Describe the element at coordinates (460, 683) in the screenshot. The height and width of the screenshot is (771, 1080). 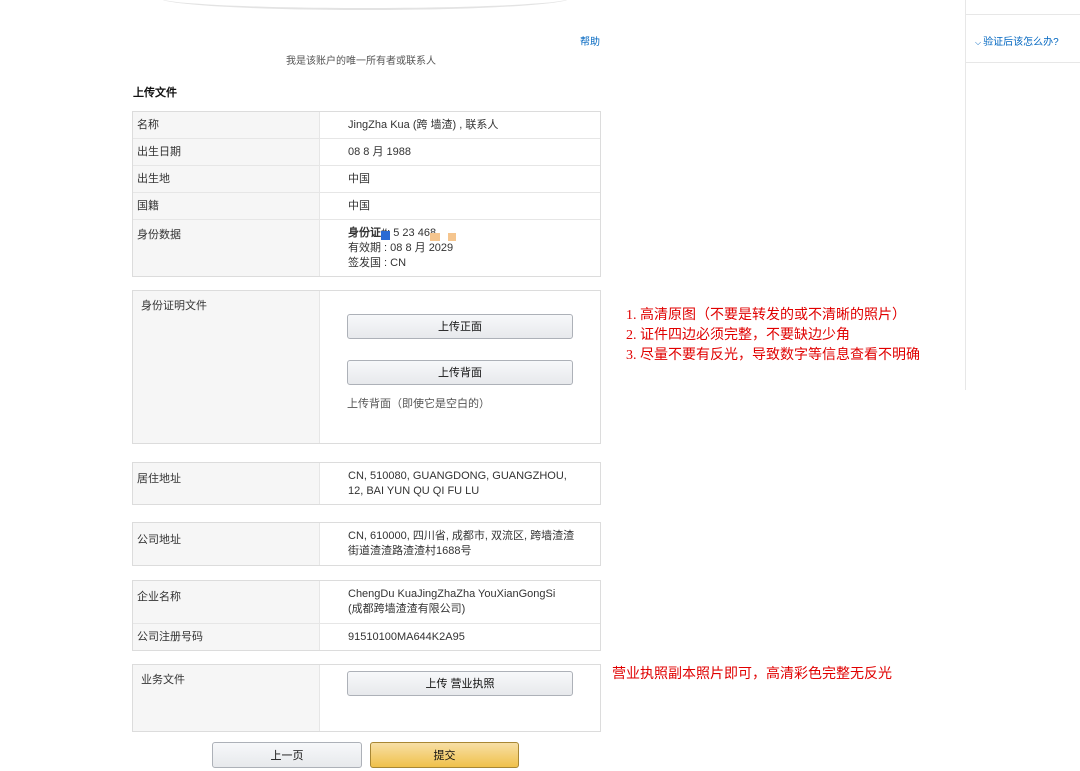
I see `upload-license-button: 上传 营业执照` at that location.